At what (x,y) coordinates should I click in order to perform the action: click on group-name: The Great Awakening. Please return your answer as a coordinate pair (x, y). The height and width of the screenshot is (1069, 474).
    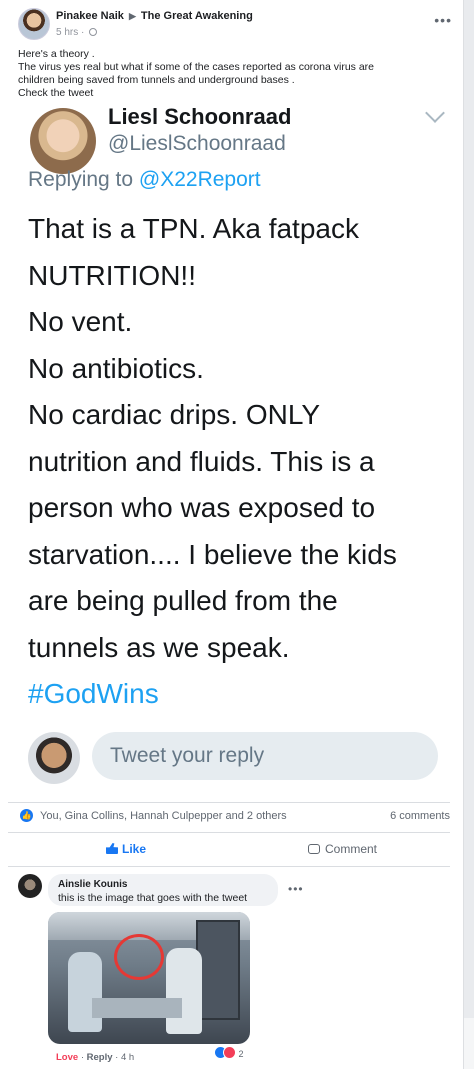
    Looking at the image, I should click on (197, 16).